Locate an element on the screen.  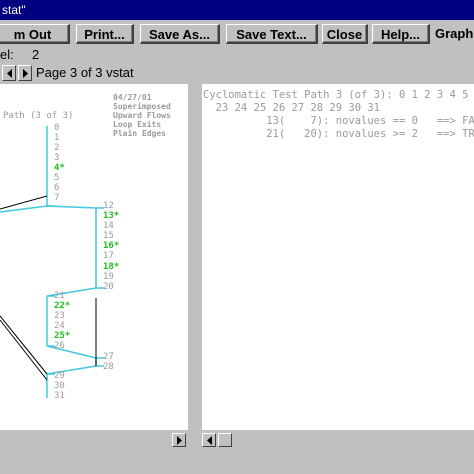
node-label: 5 is located at coordinates (56, 178).